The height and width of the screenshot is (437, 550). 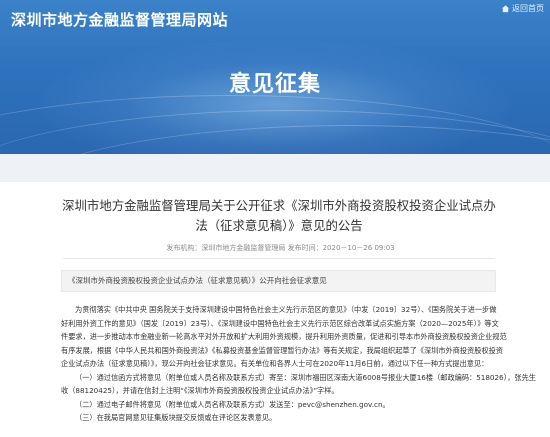 I want to click on body-line: （三）在我局官网意见征集版块提交反馈或在评论区发表意见。, so click(x=176, y=417).